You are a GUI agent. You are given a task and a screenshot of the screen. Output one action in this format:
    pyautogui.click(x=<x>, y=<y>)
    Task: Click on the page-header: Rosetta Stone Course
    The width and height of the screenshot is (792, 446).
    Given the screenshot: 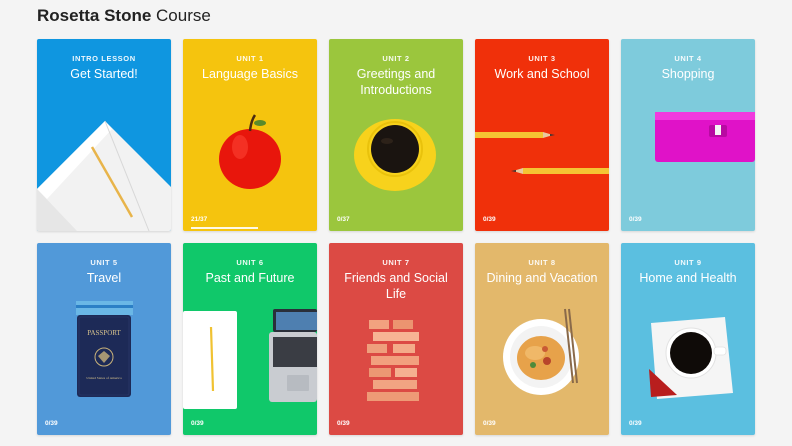 What is the action you would take?
    pyautogui.click(x=124, y=17)
    